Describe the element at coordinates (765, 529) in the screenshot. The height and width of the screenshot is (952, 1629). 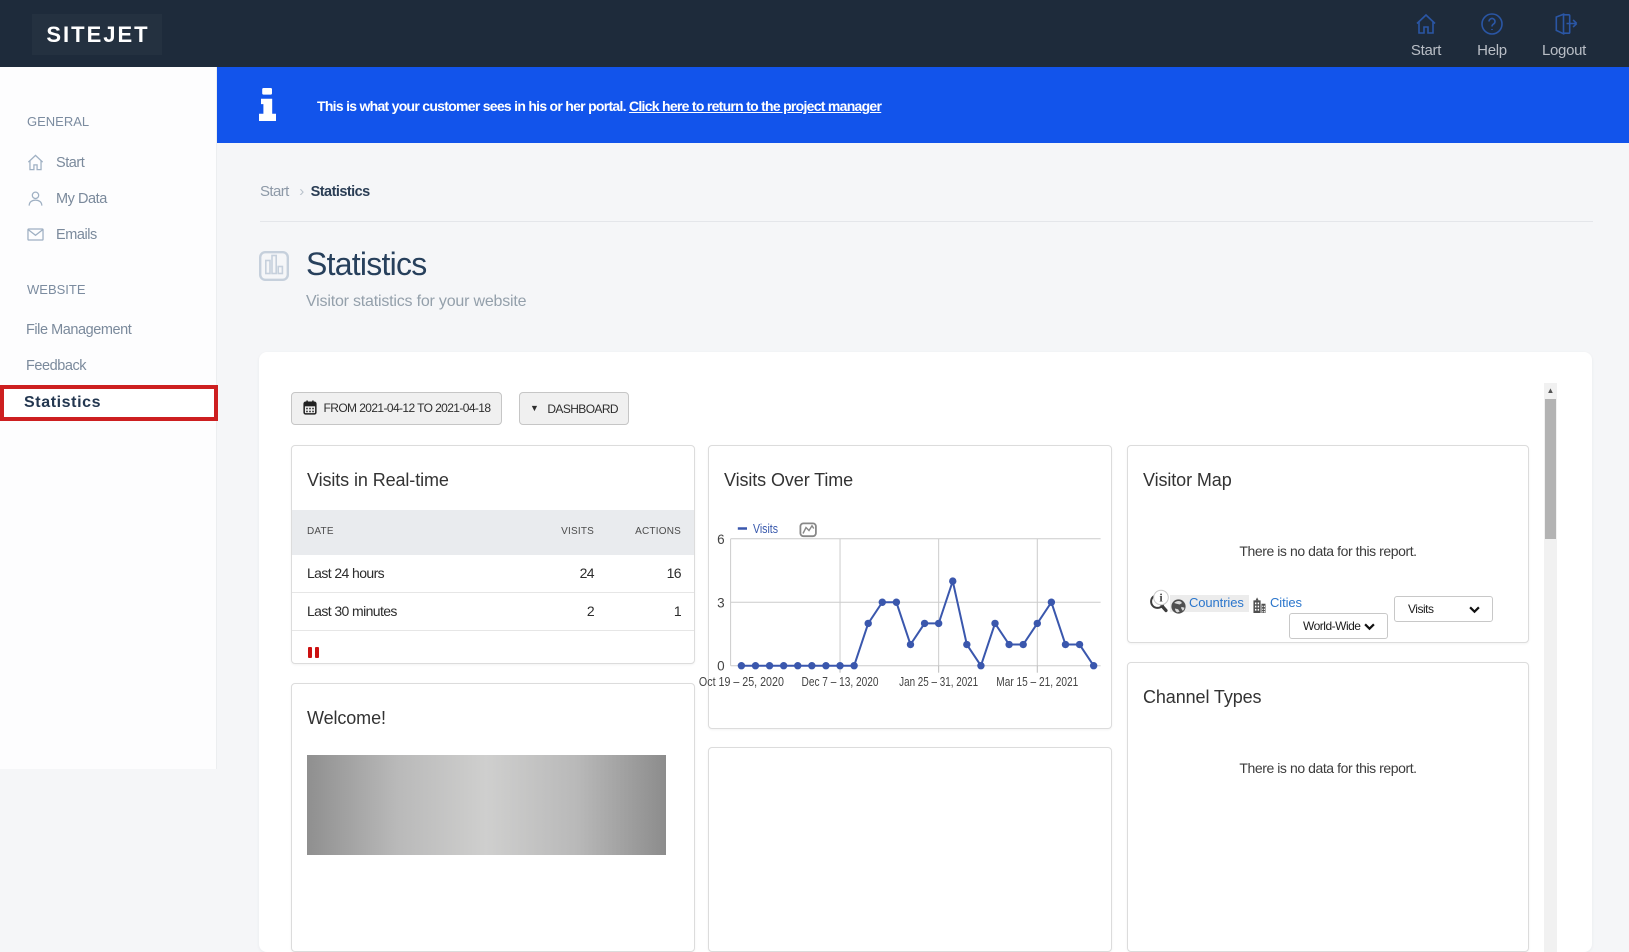
I see `svg-text: Visits` at that location.